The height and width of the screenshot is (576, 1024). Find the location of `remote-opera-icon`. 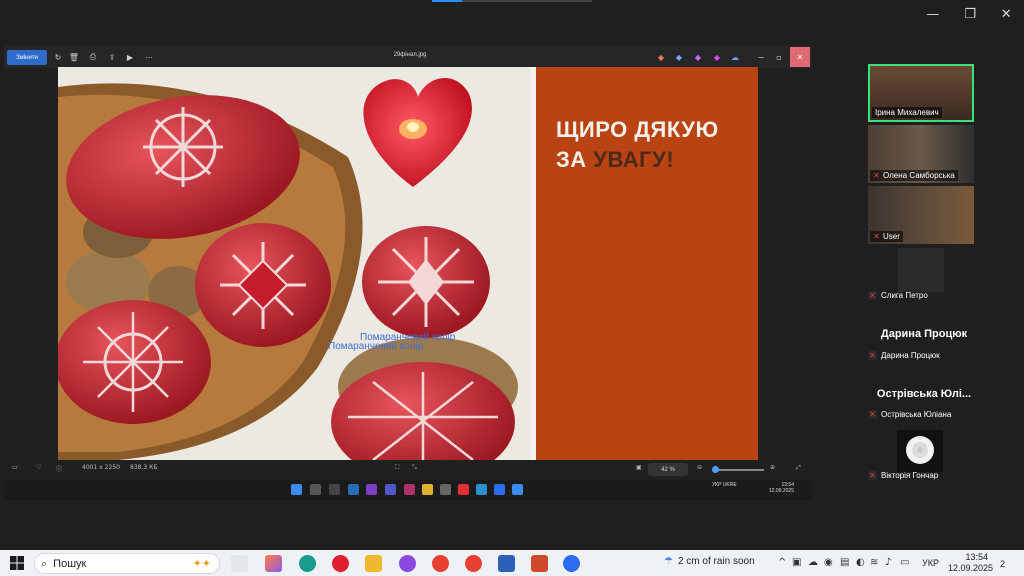

remote-opera-icon is located at coordinates (463, 489).